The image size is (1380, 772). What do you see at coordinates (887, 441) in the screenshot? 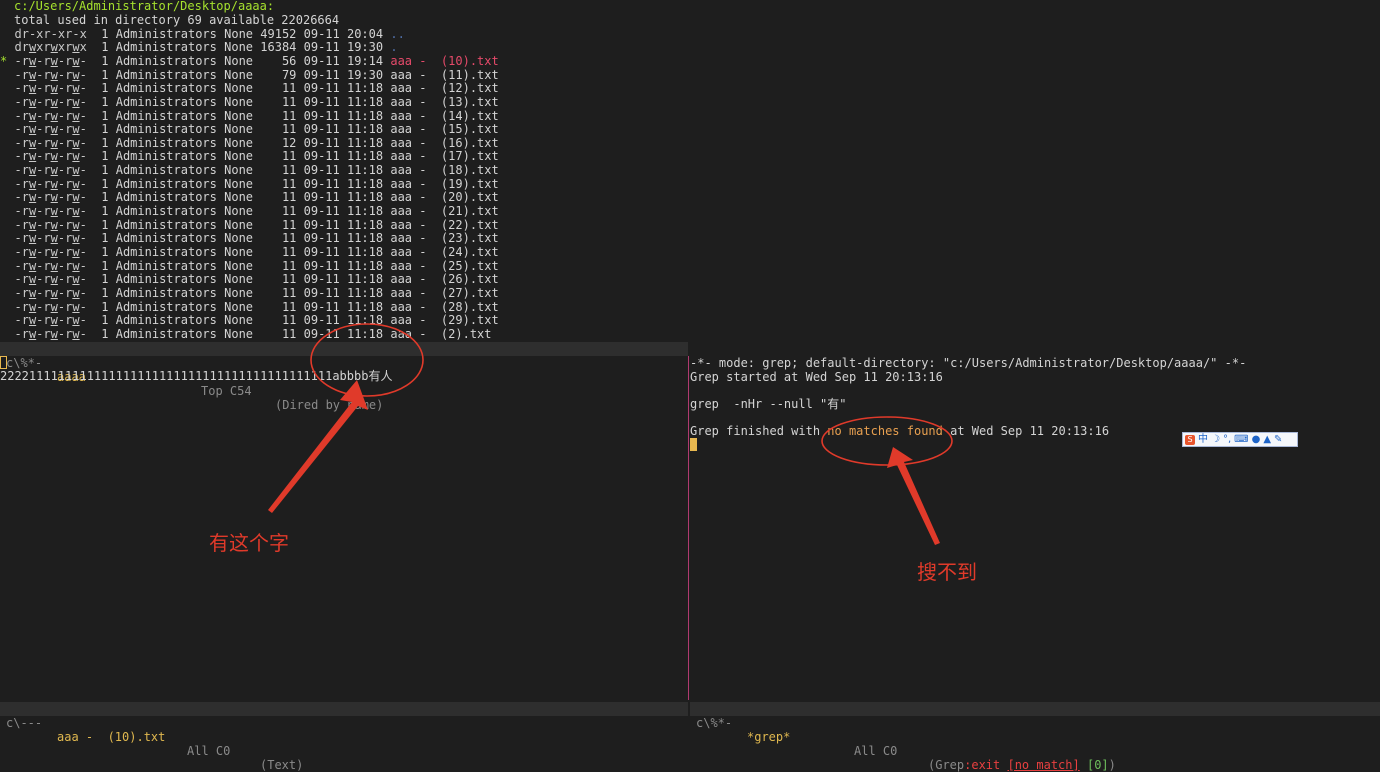
I see `annotation-ellipse-right` at bounding box center [887, 441].